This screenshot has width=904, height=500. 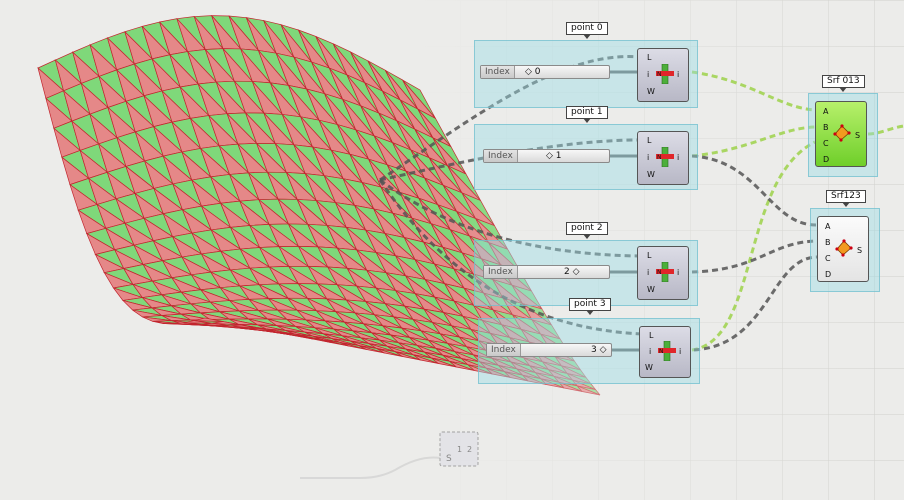 I want to click on index-slider-1: Index ◇ 1, so click(x=546, y=156).